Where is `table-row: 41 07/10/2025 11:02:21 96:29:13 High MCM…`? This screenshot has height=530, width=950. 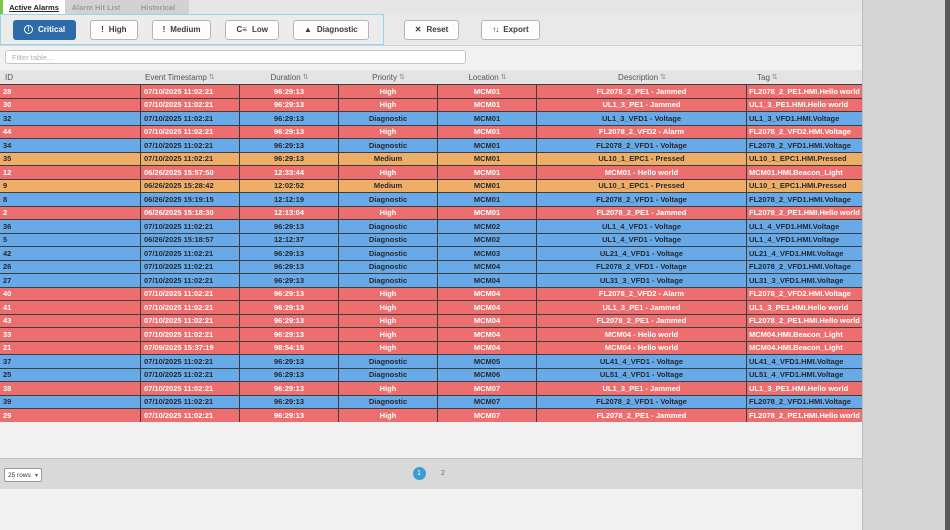
table-row: 41 07/10/2025 11:02:21 96:29:13 High MCM… is located at coordinates (431, 308).